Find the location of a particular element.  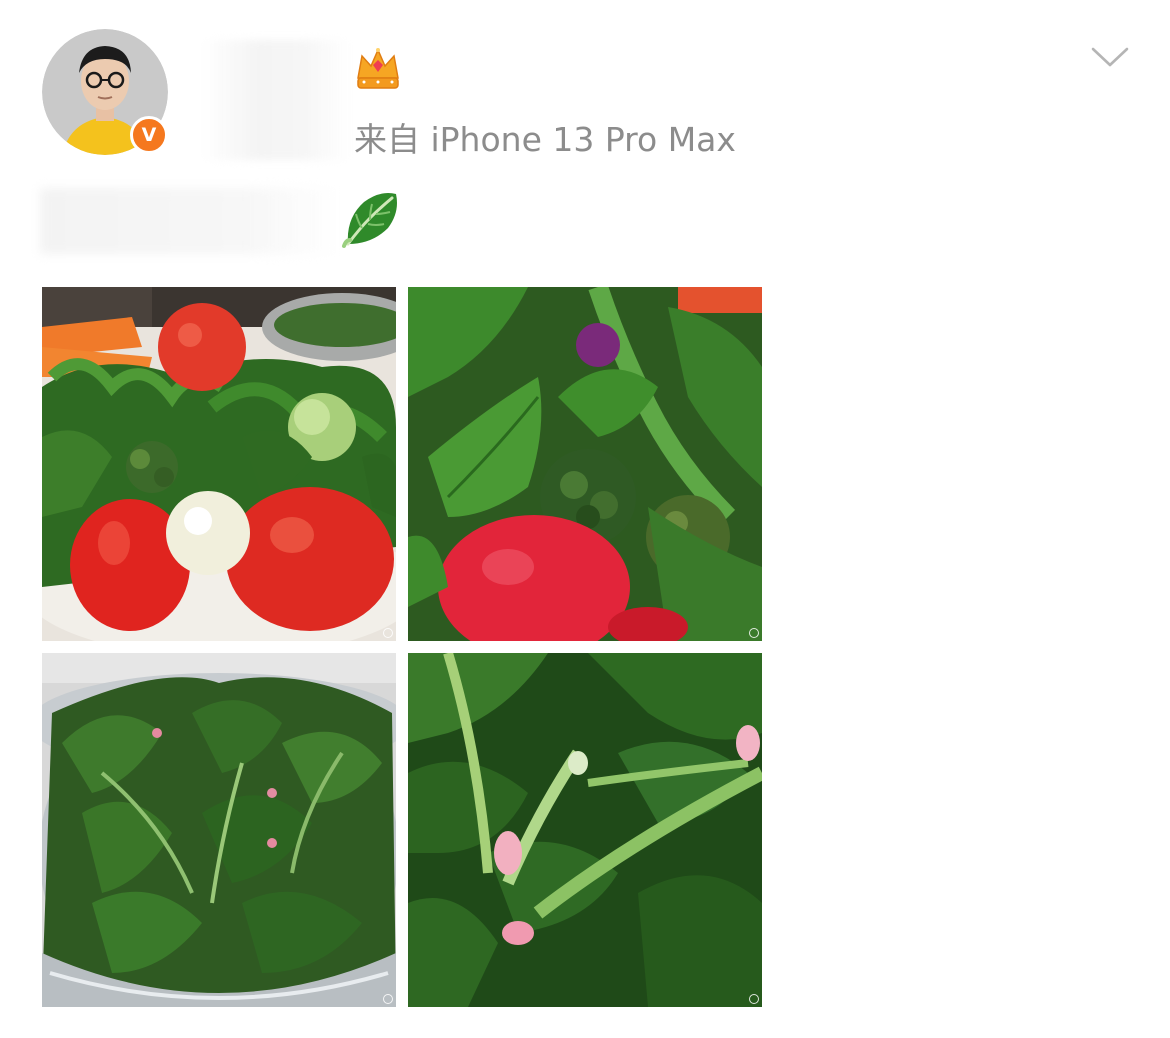

verified-badge-icon: V is located at coordinates (149, 135).